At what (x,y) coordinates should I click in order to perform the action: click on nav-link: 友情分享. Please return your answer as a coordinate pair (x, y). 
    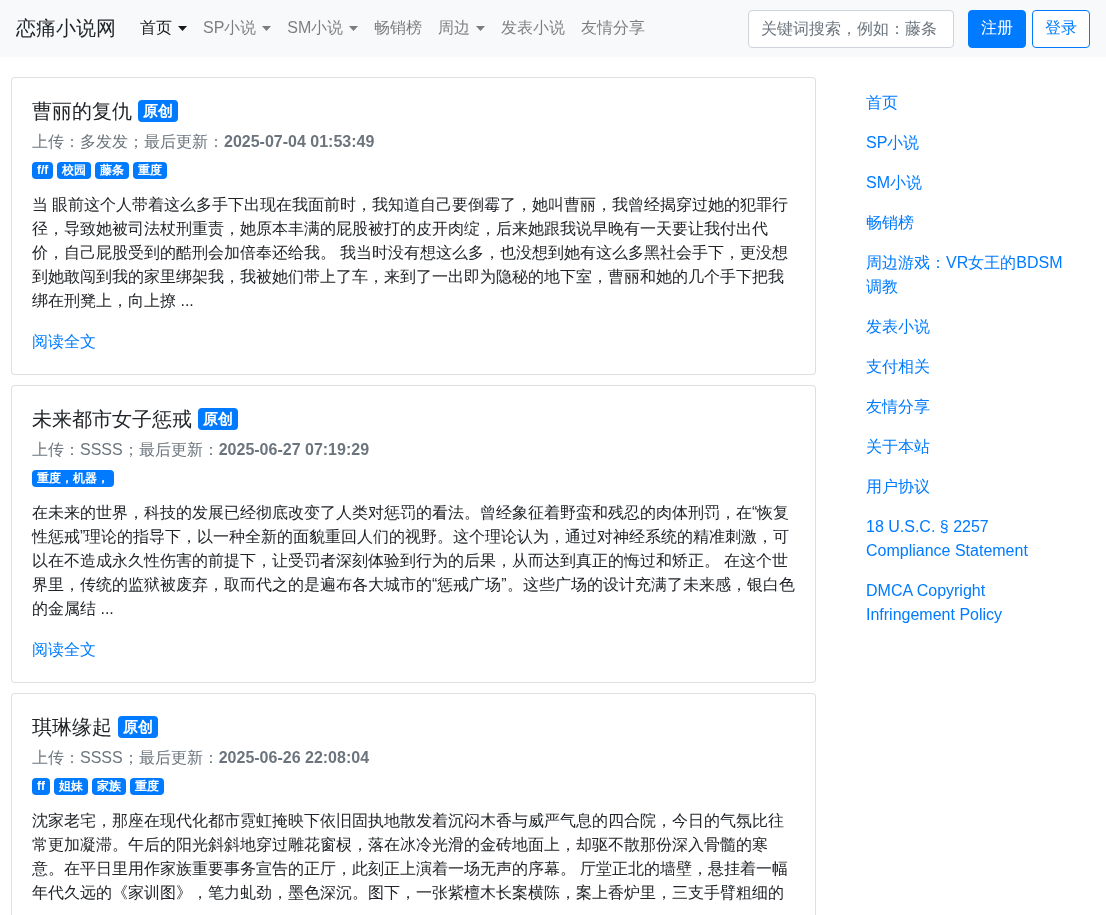
    Looking at the image, I should click on (613, 28).